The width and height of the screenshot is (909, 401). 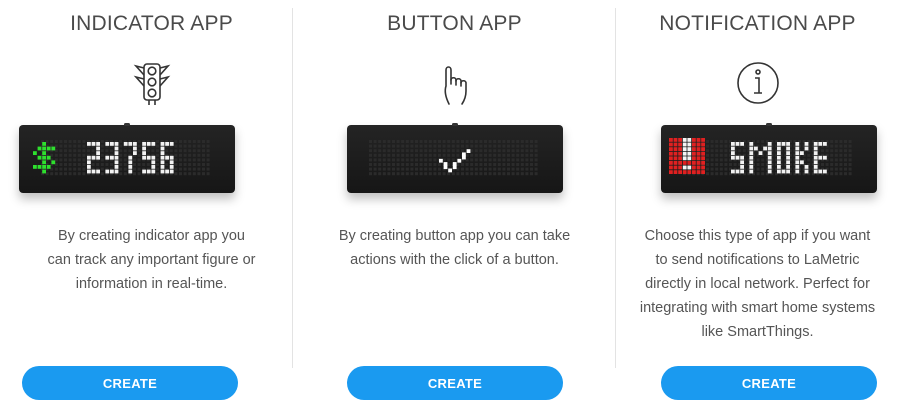 What do you see at coordinates (130, 383) in the screenshot?
I see `create-indicator-app-button: CREATE` at bounding box center [130, 383].